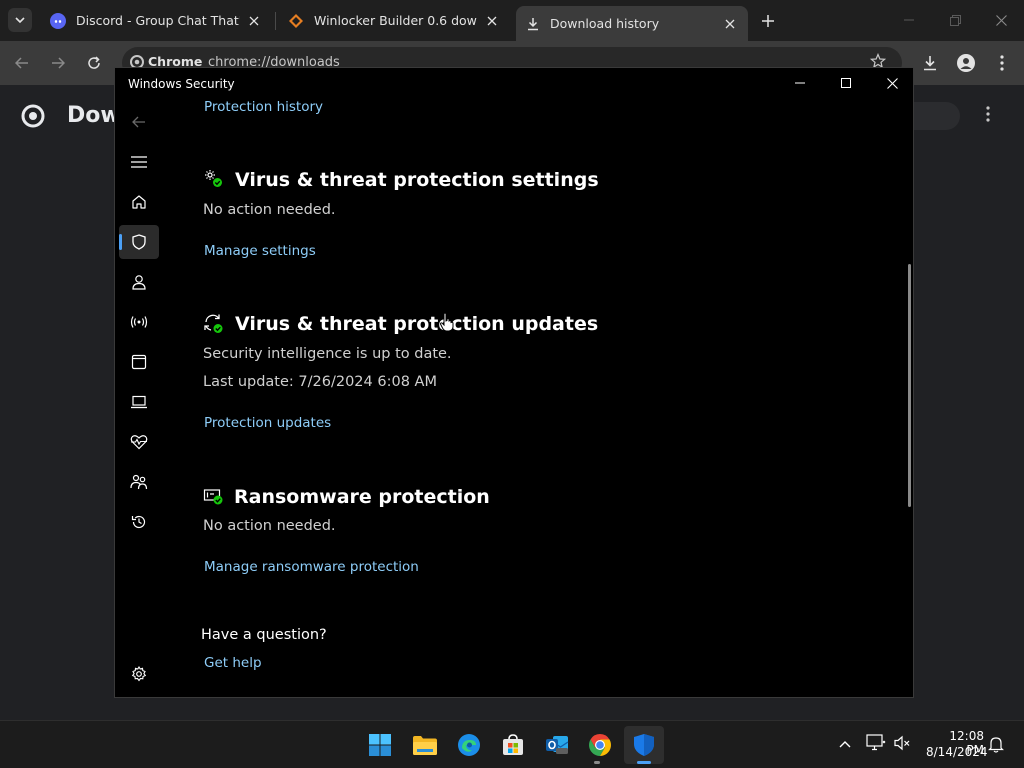  Describe the element at coordinates (139, 674) in the screenshot. I see `nav-settings` at that location.